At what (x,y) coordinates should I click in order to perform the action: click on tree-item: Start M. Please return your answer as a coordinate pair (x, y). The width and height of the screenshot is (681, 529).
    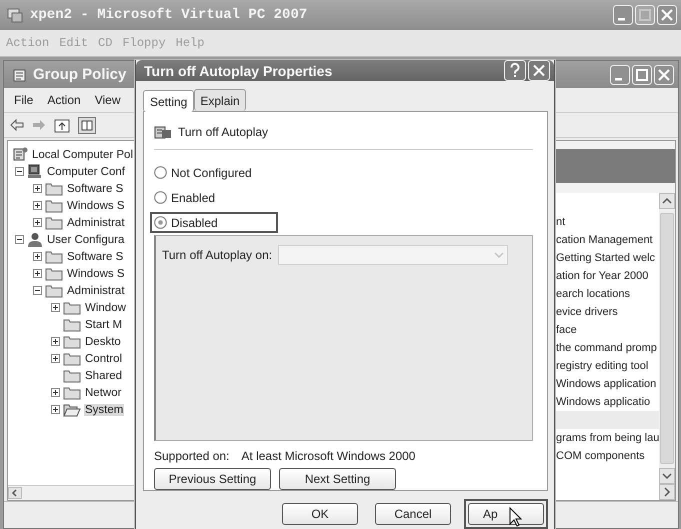
    Looking at the image, I should click on (104, 324).